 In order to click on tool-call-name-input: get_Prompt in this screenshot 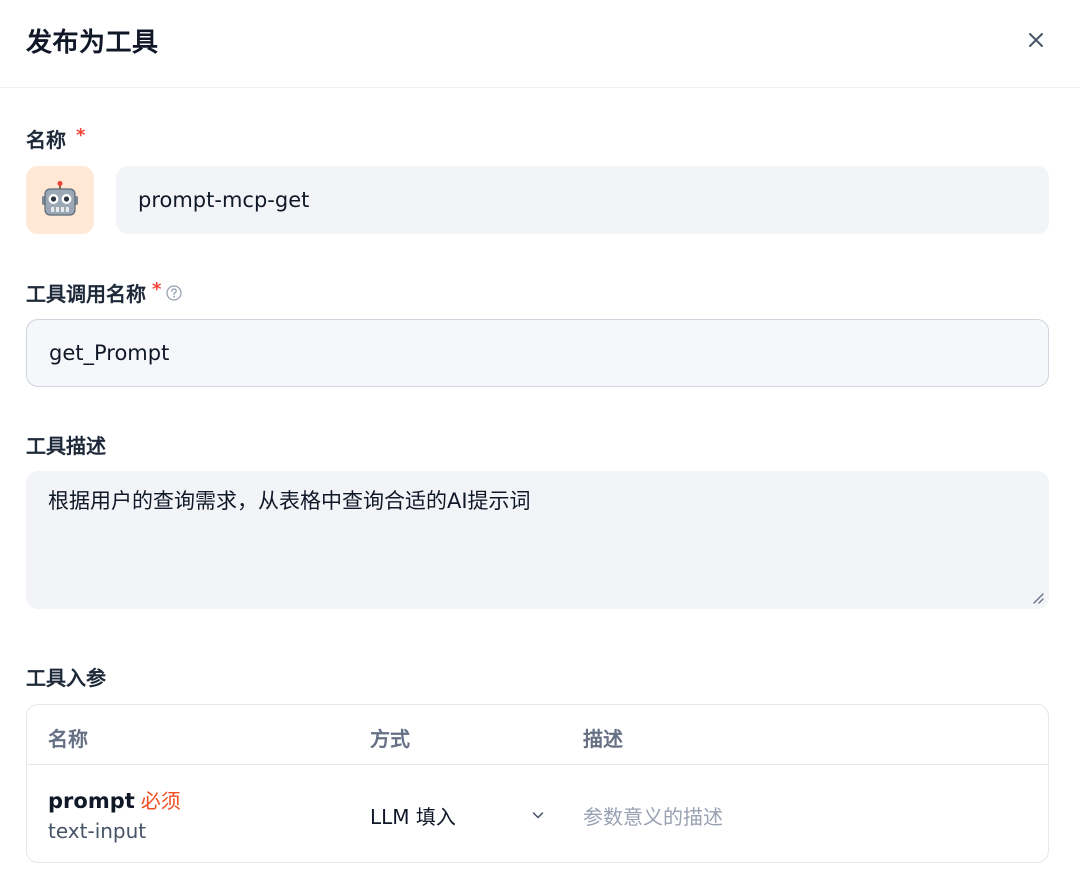, I will do `click(537, 353)`.